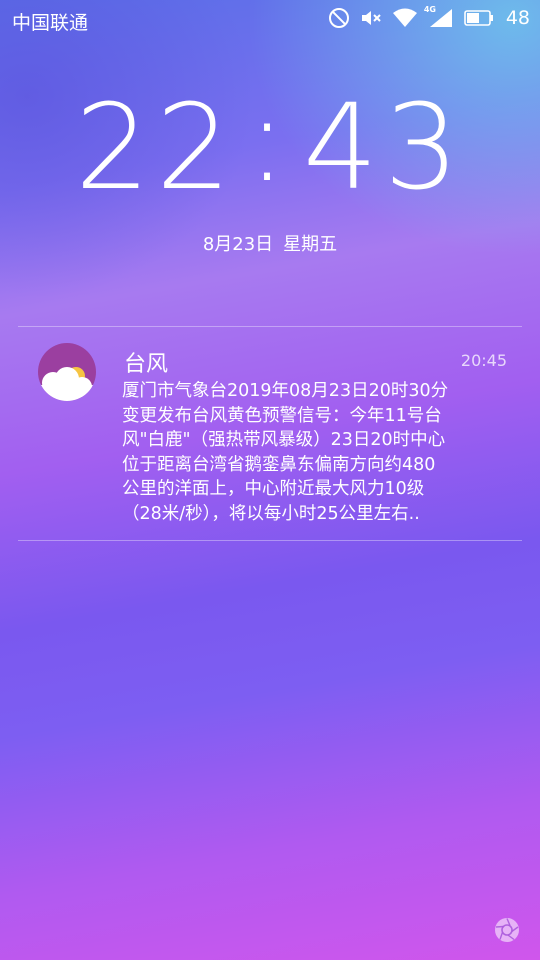  What do you see at coordinates (384, 147) in the screenshot?
I see `clock-minute: 43` at bounding box center [384, 147].